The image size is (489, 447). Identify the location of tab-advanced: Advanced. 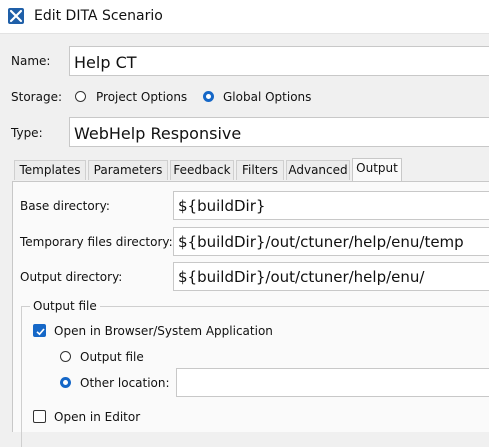
(318, 170).